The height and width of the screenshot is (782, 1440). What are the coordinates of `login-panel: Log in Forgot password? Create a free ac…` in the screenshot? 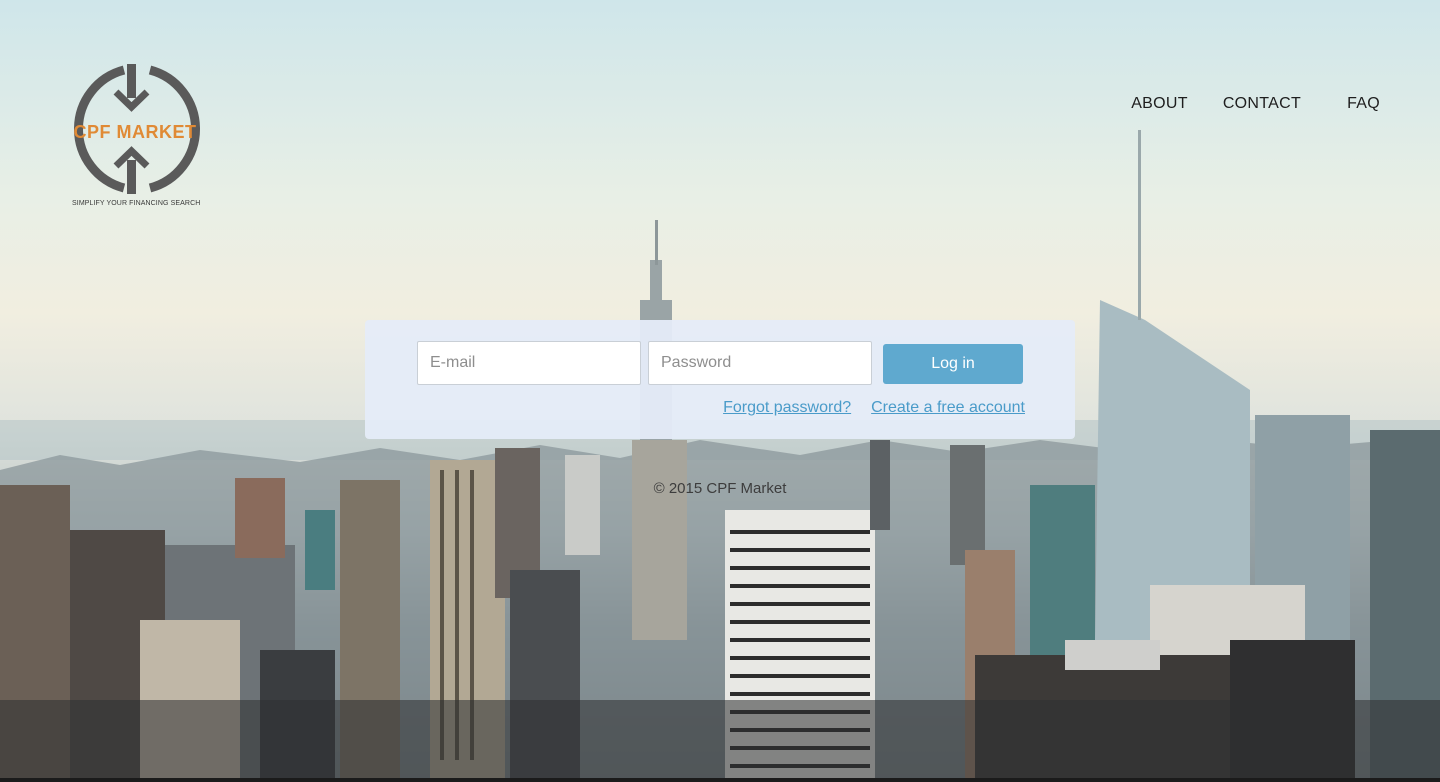 It's located at (720, 379).